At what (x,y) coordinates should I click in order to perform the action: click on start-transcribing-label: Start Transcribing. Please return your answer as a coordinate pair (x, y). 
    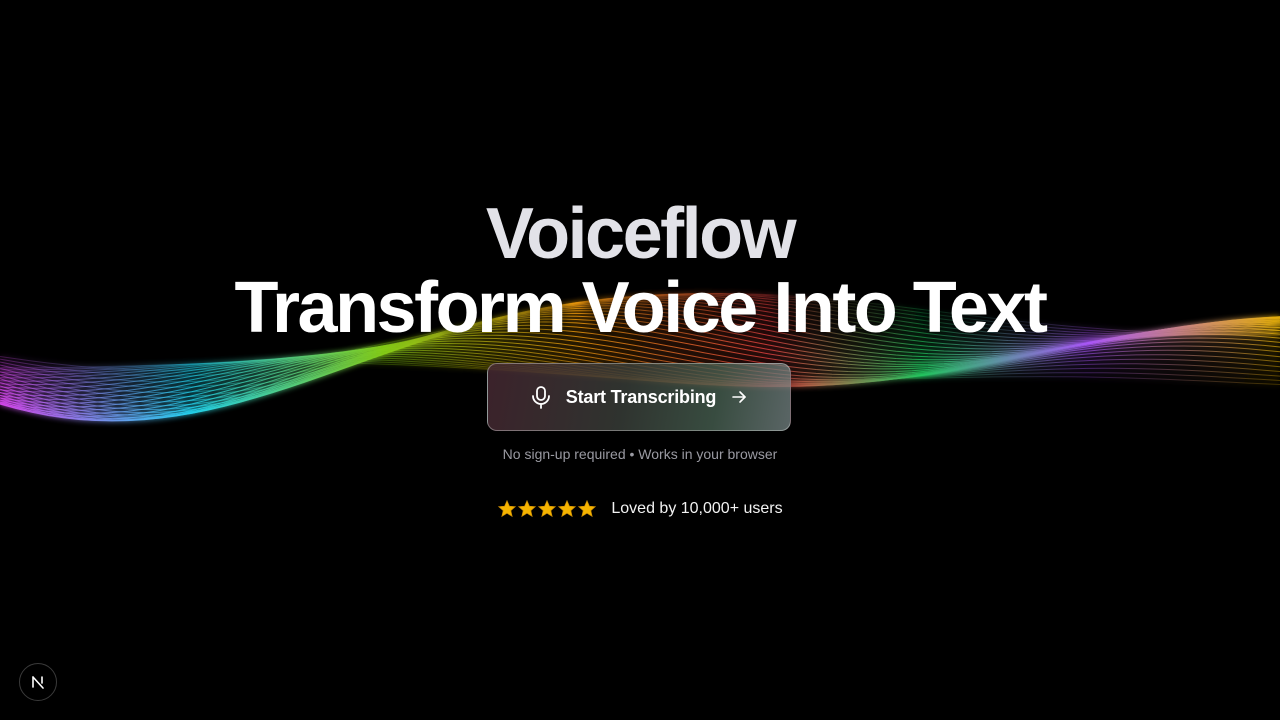
    Looking at the image, I should click on (641, 396).